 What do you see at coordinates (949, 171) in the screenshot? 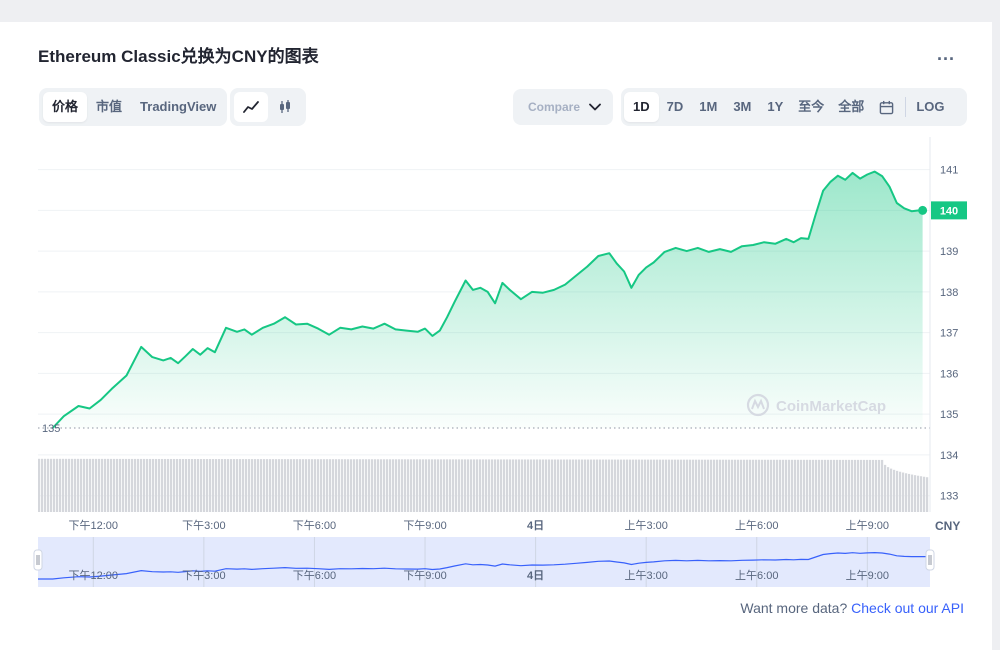
I see `y-tick-label: 141` at bounding box center [949, 171].